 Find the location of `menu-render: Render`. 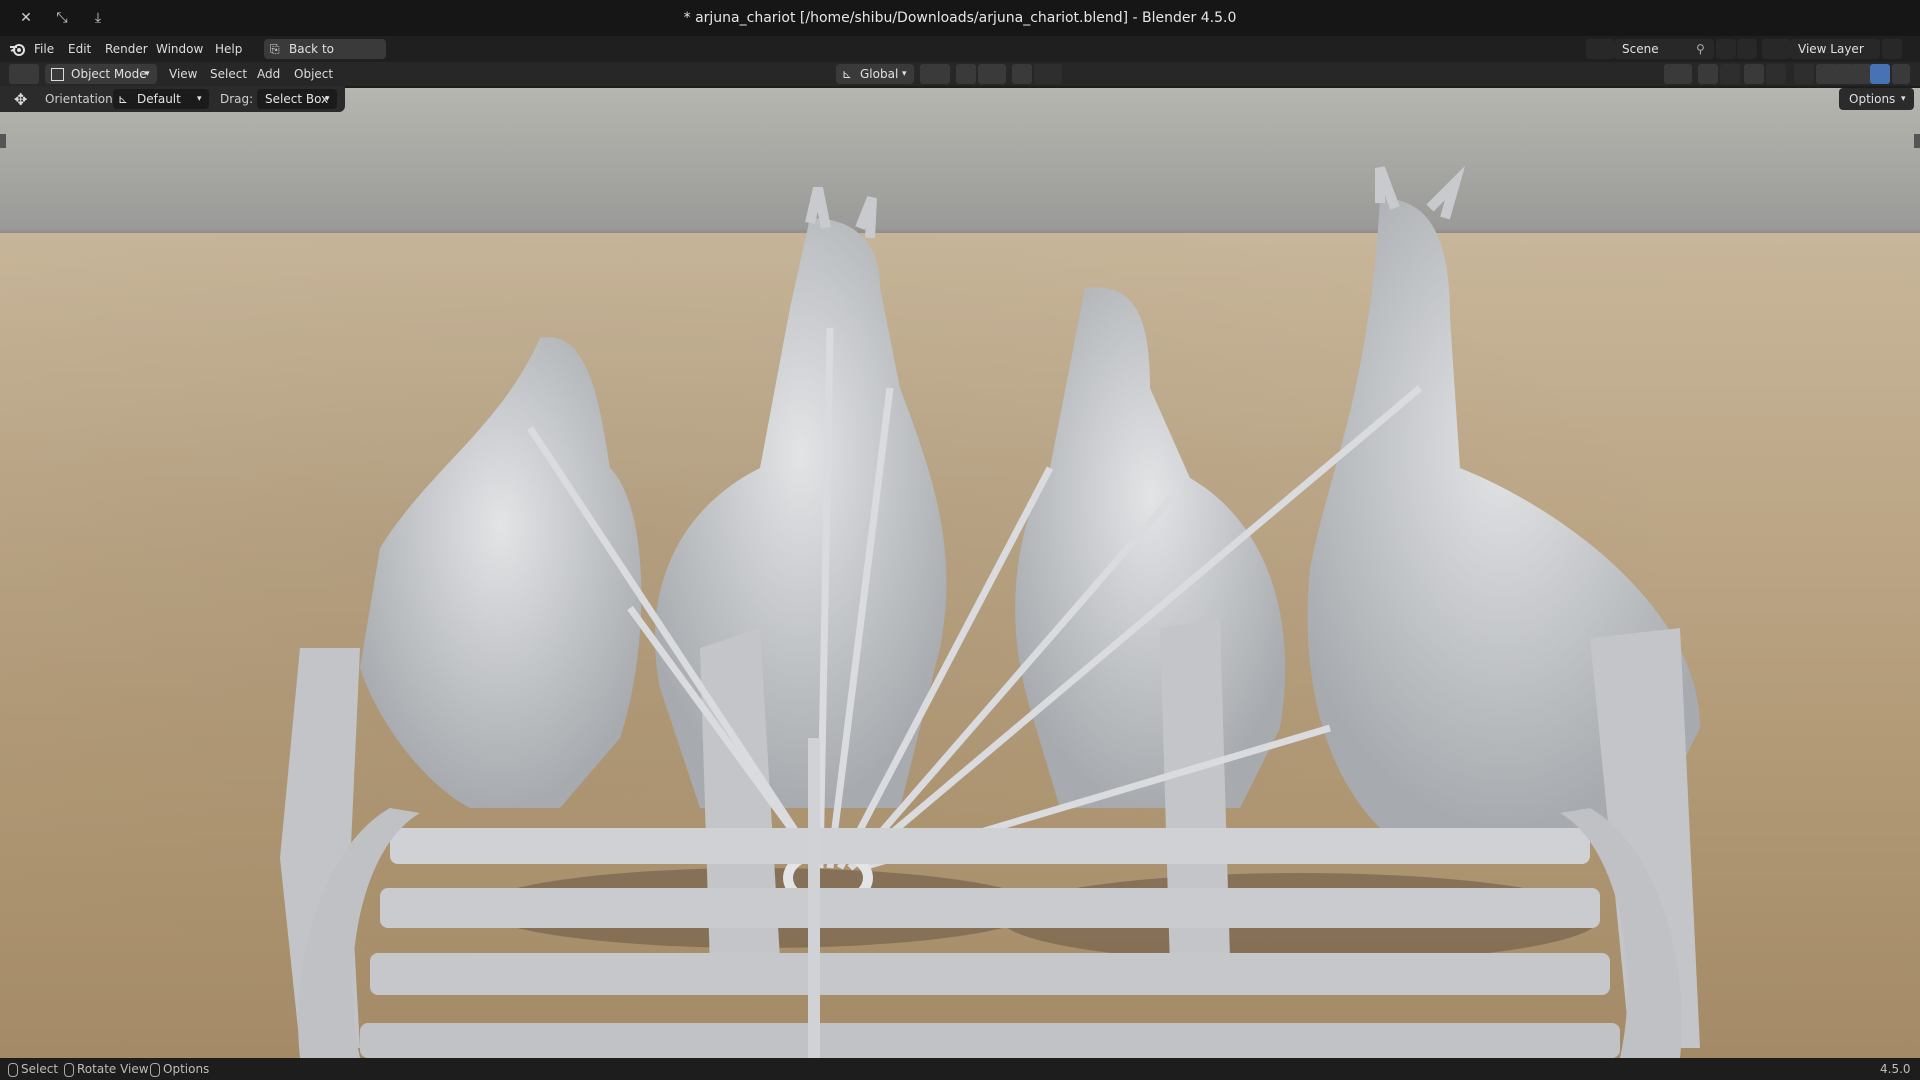

menu-render: Render is located at coordinates (126, 49).